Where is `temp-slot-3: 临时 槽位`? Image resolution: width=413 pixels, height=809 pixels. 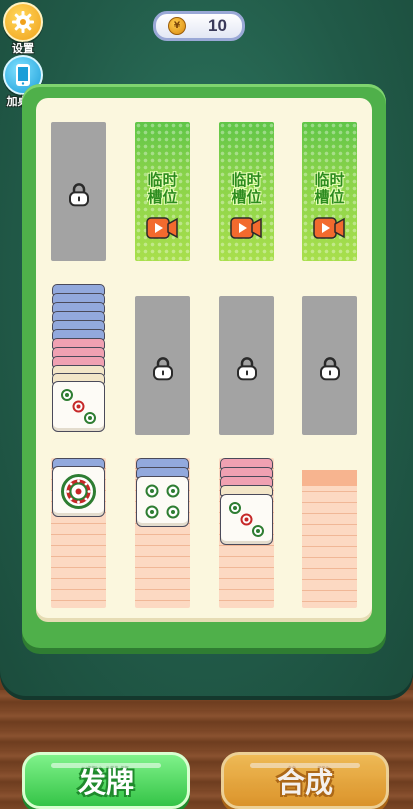 temp-slot-3: 临时 槽位 is located at coordinates (329, 191).